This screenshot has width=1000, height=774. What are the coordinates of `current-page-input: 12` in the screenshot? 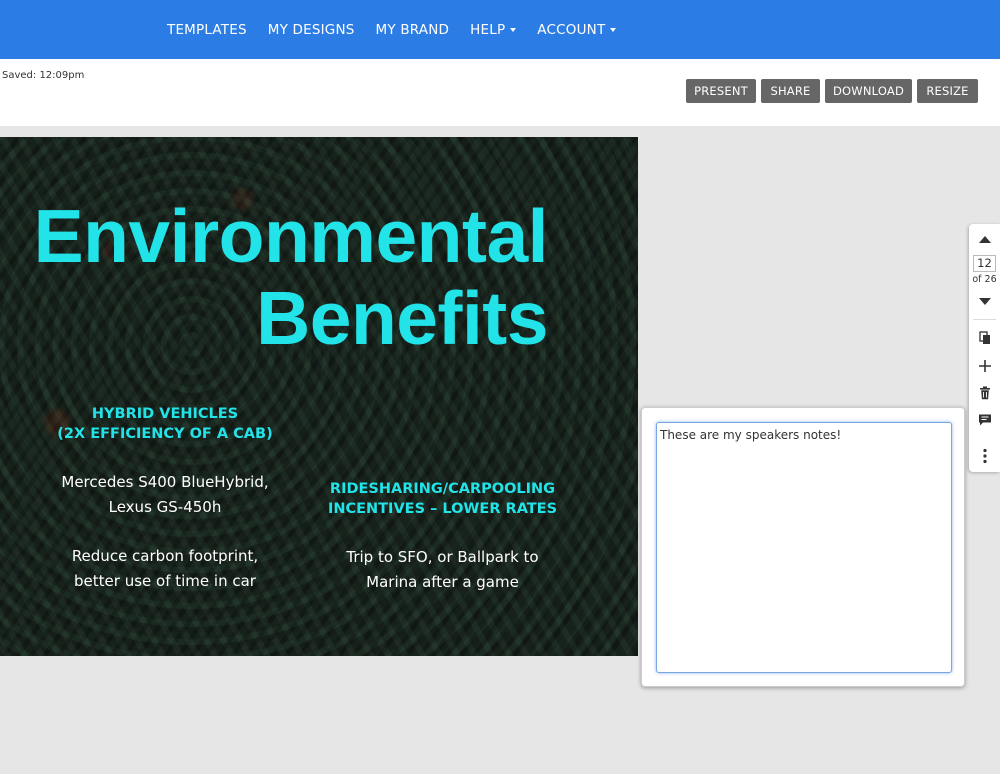 It's located at (984, 263).